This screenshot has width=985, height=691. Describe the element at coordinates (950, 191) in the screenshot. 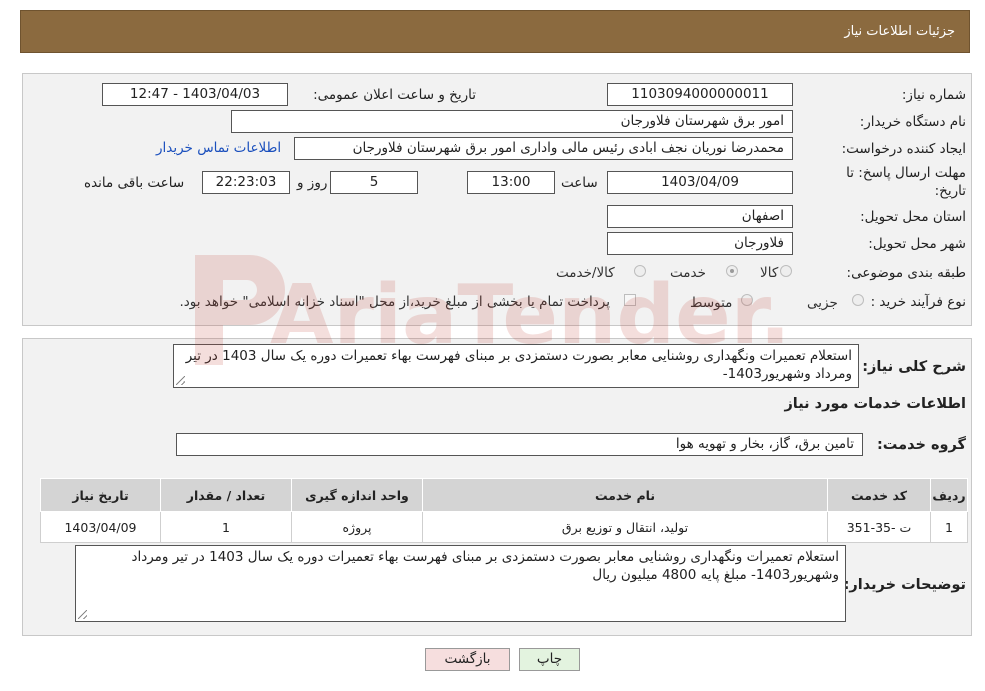

I see `deadline-label-date: تاریخ:` at that location.